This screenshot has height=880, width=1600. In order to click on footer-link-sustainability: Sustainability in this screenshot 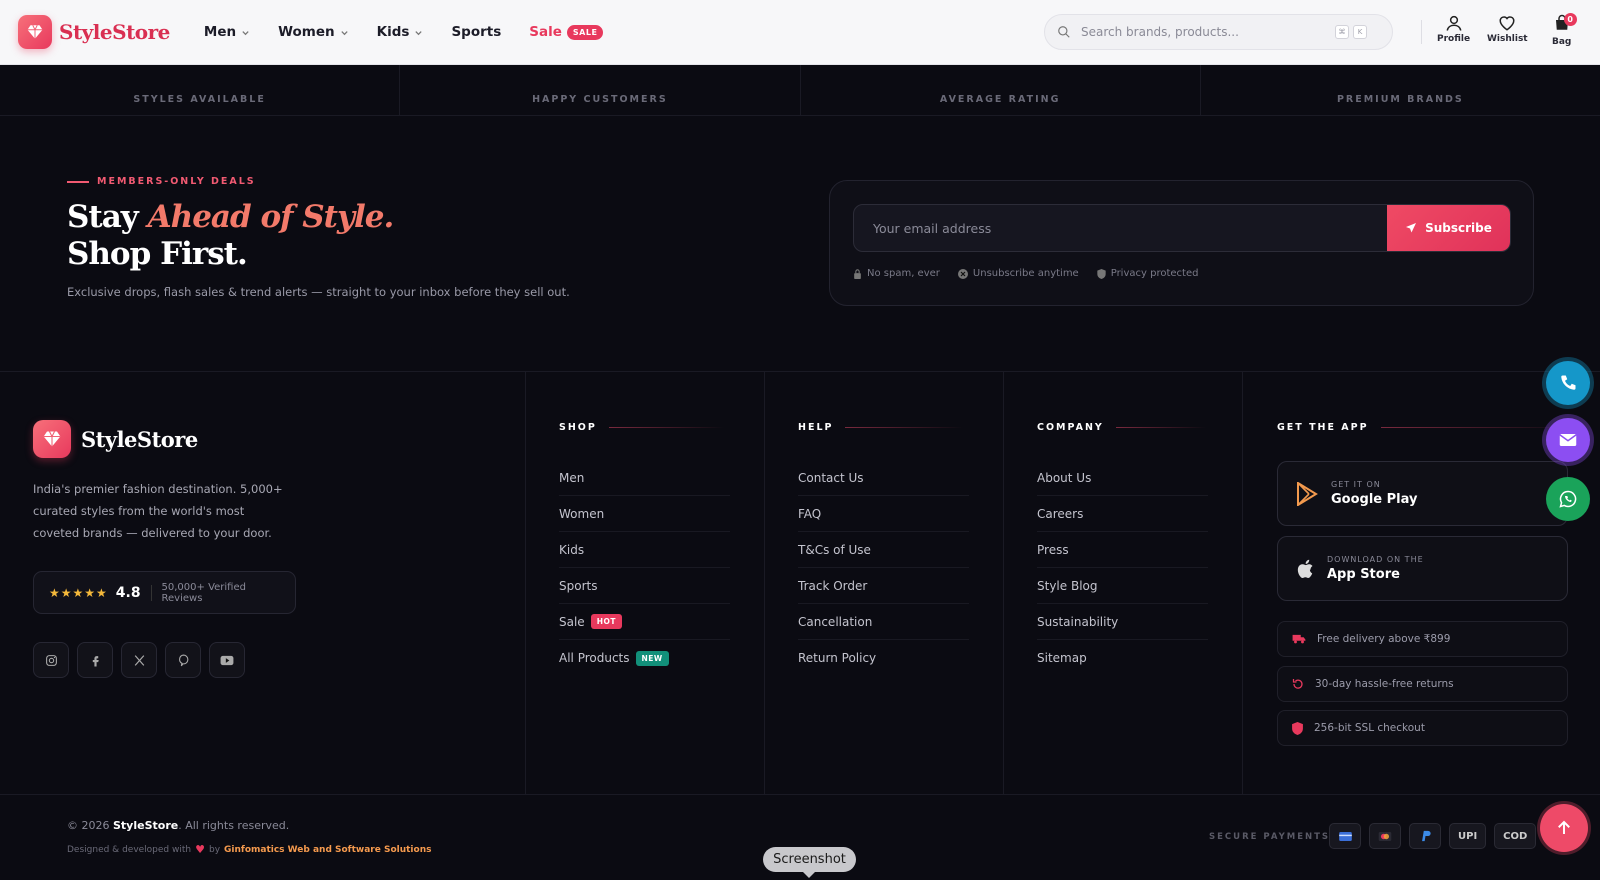, I will do `click(1122, 622)`.